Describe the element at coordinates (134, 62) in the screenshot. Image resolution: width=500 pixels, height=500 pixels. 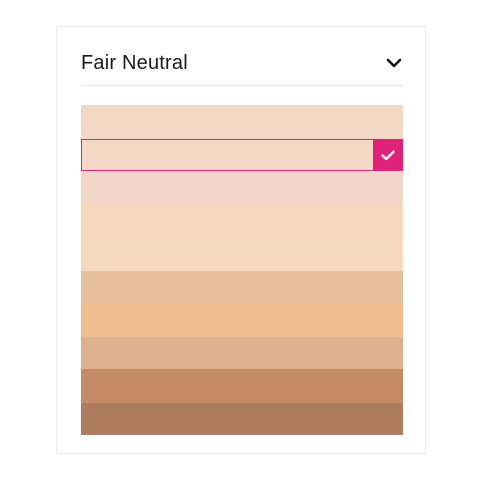
I see `selected-shade-label: Fair Neutral` at that location.